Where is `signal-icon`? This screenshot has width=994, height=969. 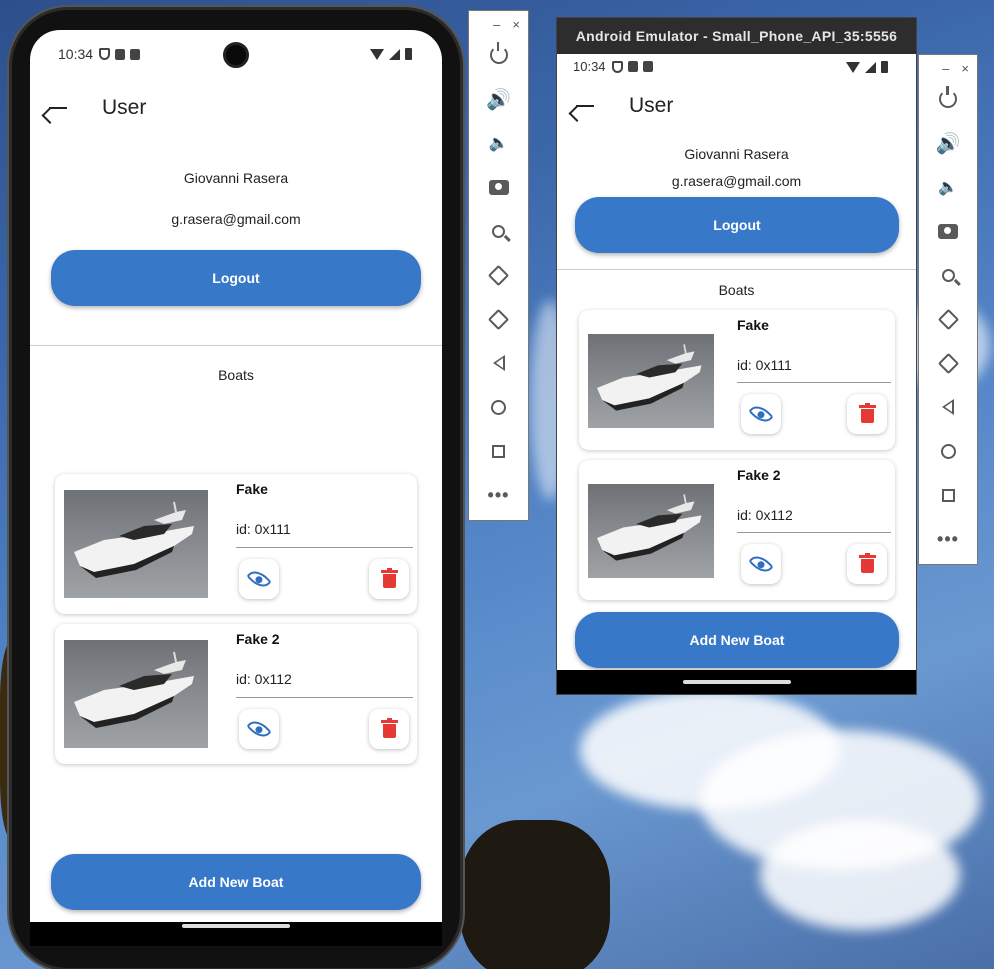
signal-icon is located at coordinates (394, 54).